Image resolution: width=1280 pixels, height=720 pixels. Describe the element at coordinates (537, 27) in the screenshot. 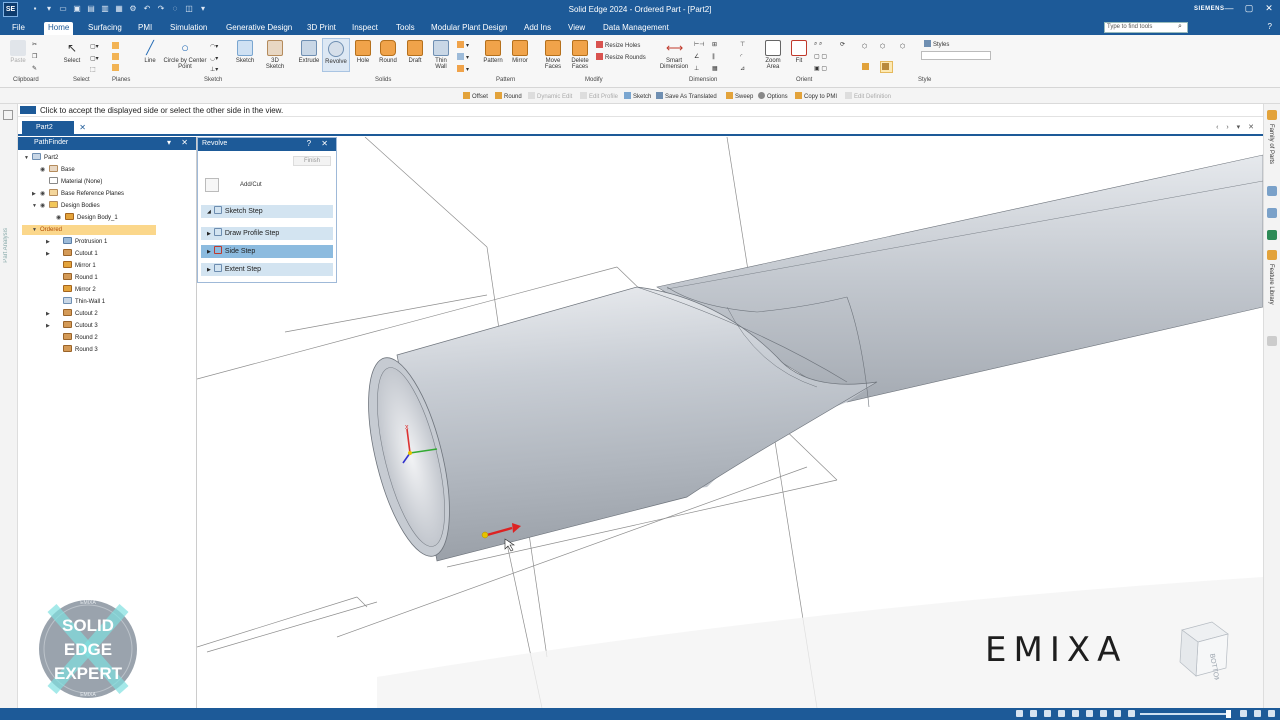

I see `tab-add-ins: Add Ins` at that location.